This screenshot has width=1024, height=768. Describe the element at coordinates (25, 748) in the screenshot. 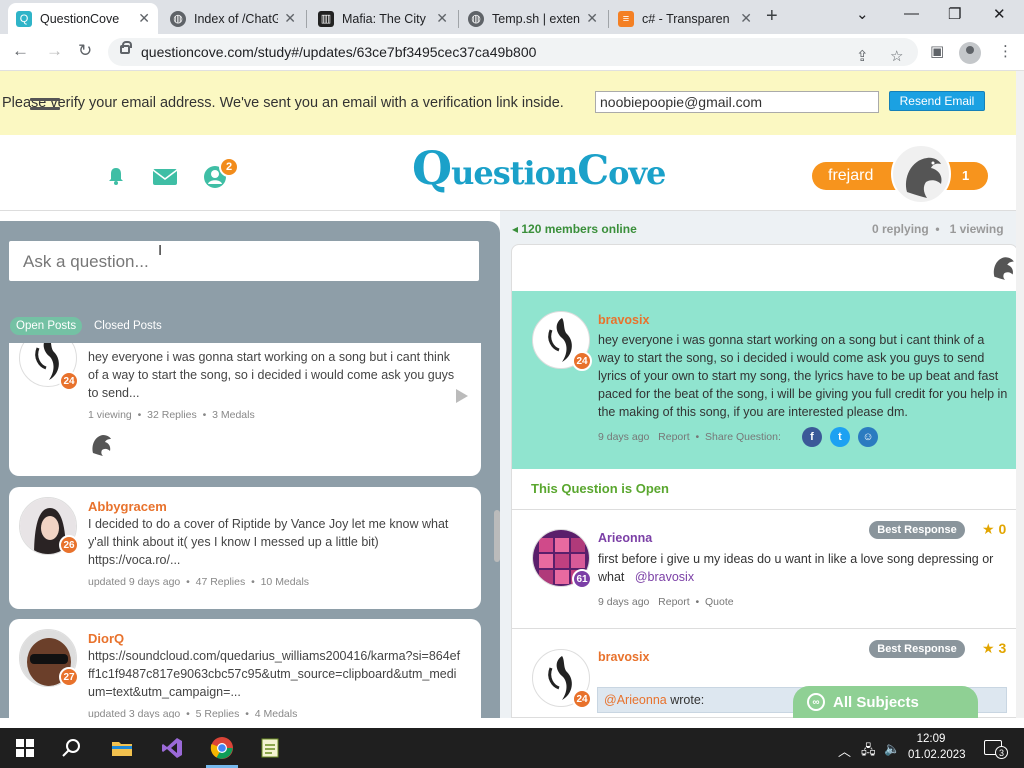

I see `windows-start-icon` at that location.